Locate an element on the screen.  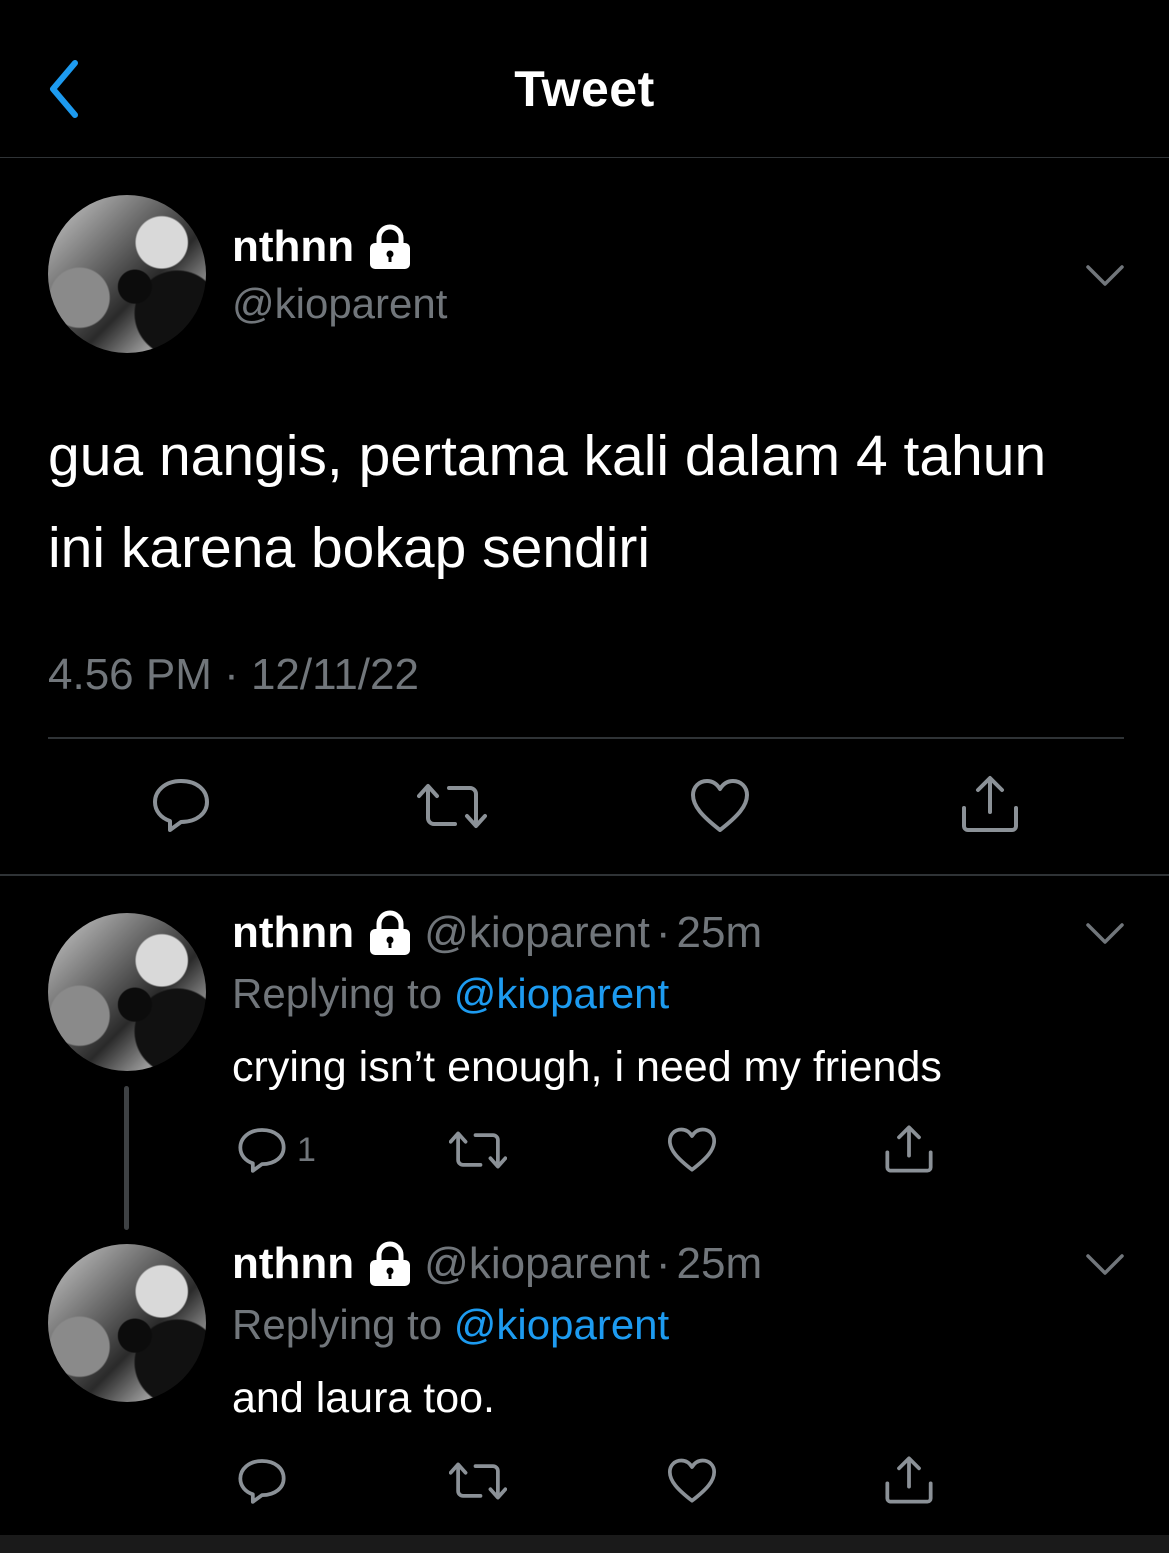
reply-button: 1 is located at coordinates (276, 1150).